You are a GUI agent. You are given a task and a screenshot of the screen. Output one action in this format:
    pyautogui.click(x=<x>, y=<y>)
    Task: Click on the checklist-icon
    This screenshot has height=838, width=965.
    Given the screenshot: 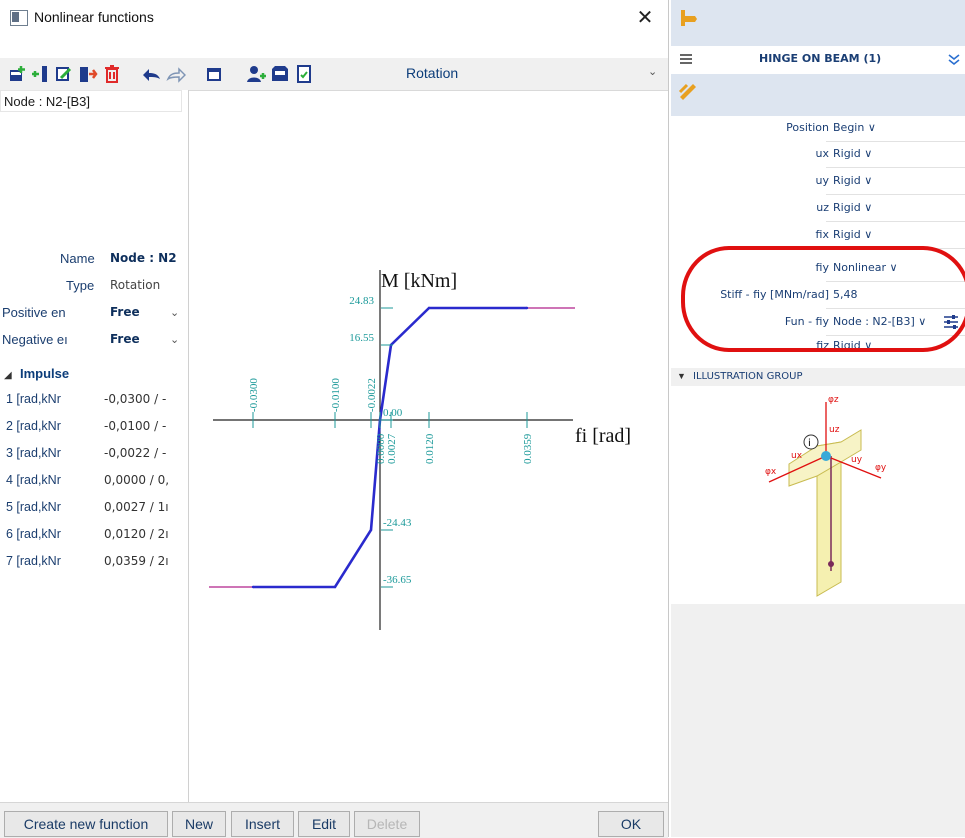 What is the action you would take?
    pyautogui.click(x=304, y=74)
    